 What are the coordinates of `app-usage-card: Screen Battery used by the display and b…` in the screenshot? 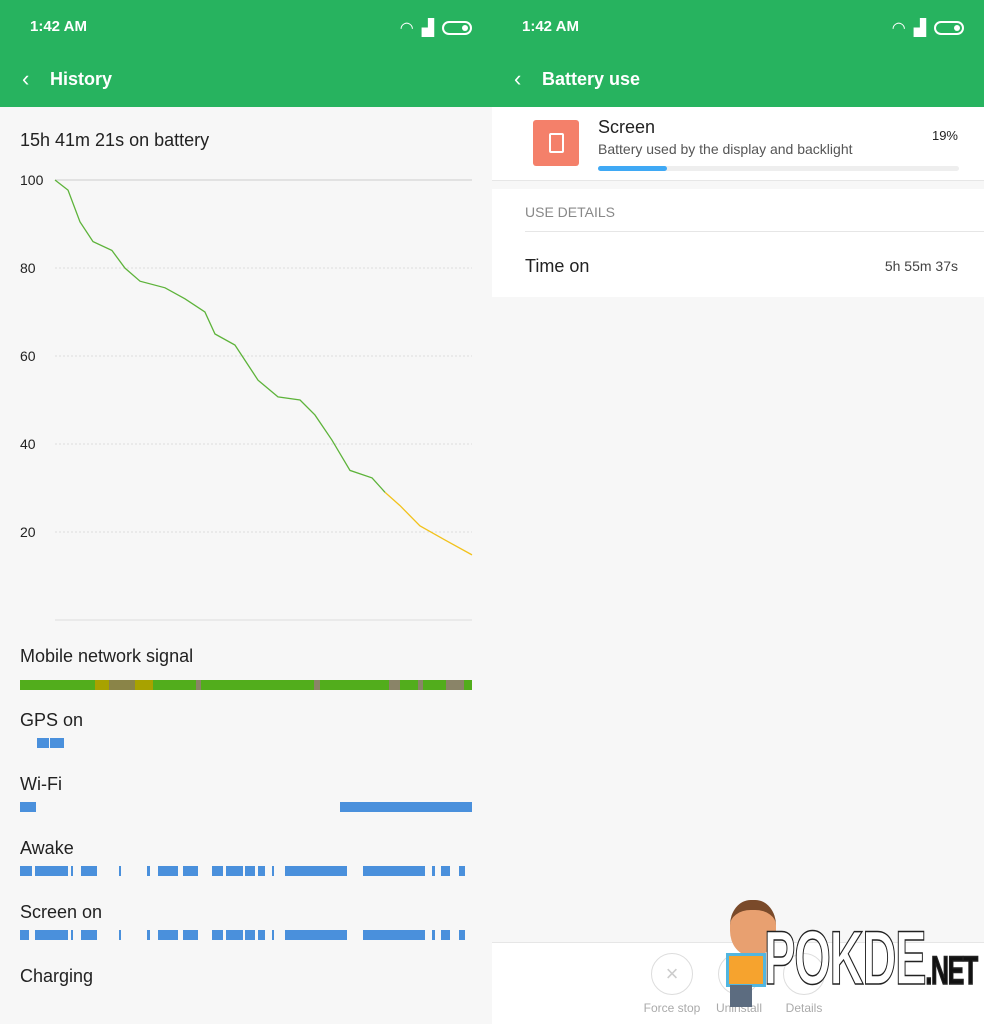 It's located at (738, 144).